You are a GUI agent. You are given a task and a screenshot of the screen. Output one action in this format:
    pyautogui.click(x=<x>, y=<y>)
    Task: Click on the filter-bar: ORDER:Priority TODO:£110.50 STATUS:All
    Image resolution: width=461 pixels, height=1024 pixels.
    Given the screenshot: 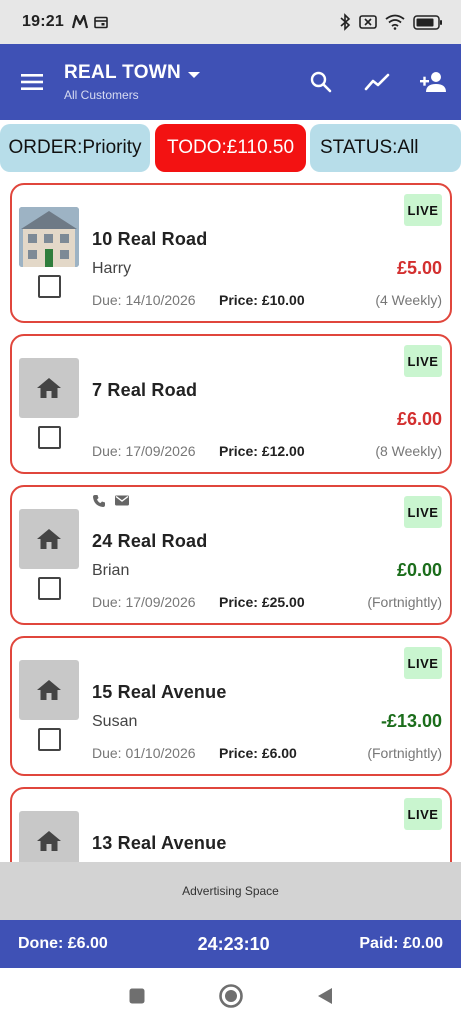 What is the action you would take?
    pyautogui.click(x=230, y=148)
    